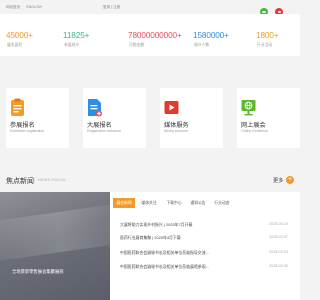 This screenshot has height=300, width=320. What do you see at coordinates (76, 35) in the screenshot?
I see `stat-value: 11825+` at bounding box center [76, 35].